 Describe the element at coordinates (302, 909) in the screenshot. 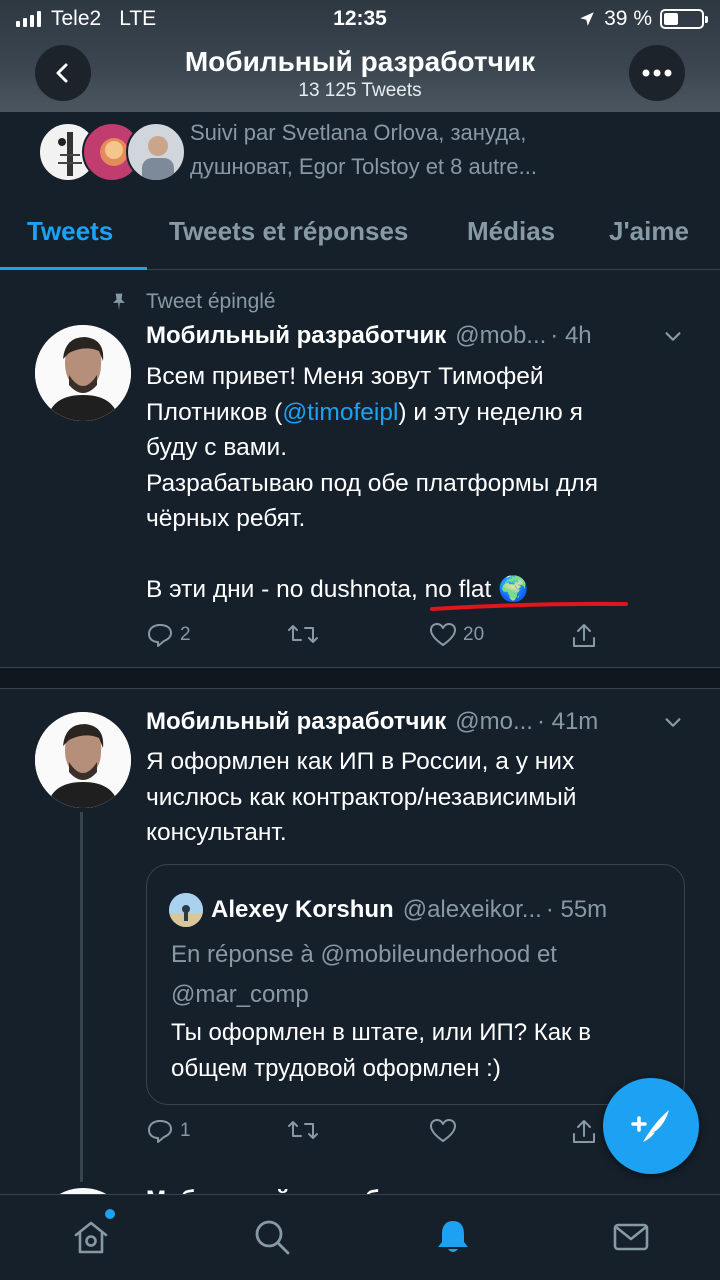

I see `quoted-author-name: Alexey Korshun` at that location.